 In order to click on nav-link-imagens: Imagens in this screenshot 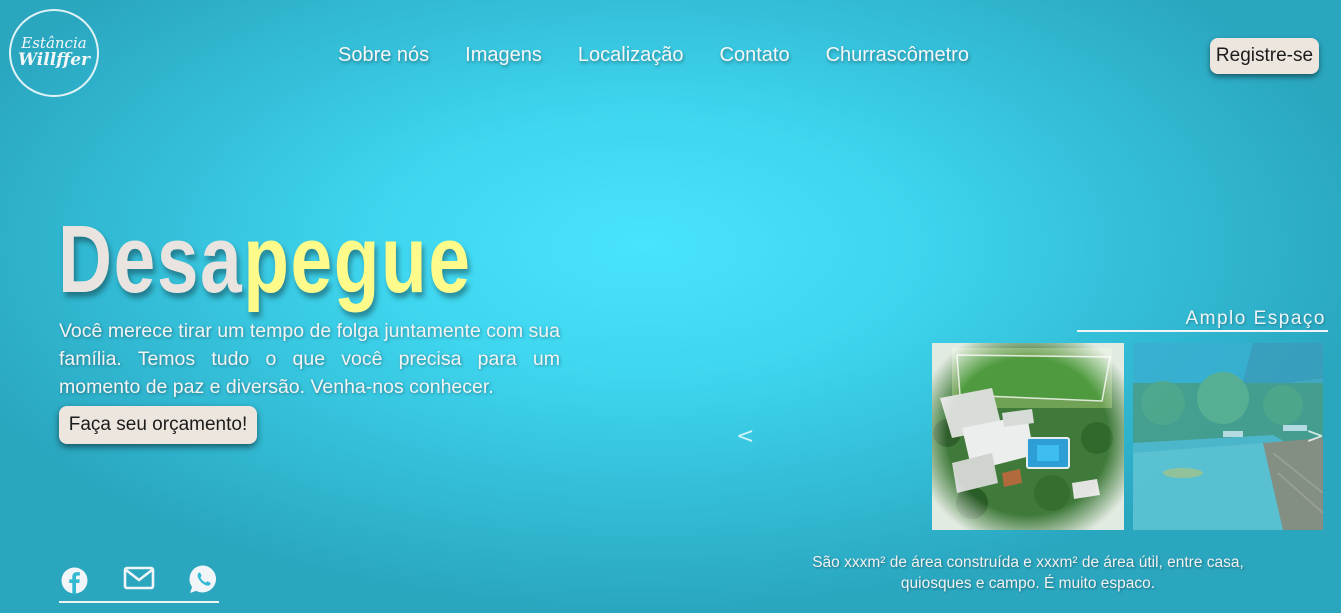, I will do `click(503, 55)`.